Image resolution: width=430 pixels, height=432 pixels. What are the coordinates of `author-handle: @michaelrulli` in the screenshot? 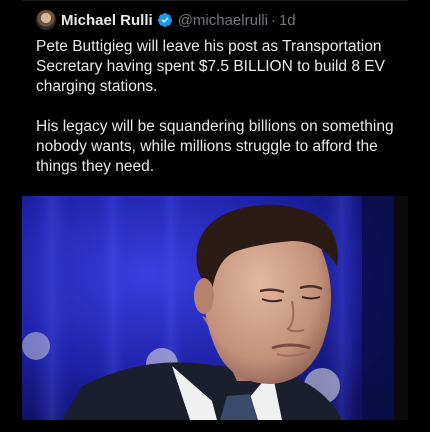 It's located at (223, 20).